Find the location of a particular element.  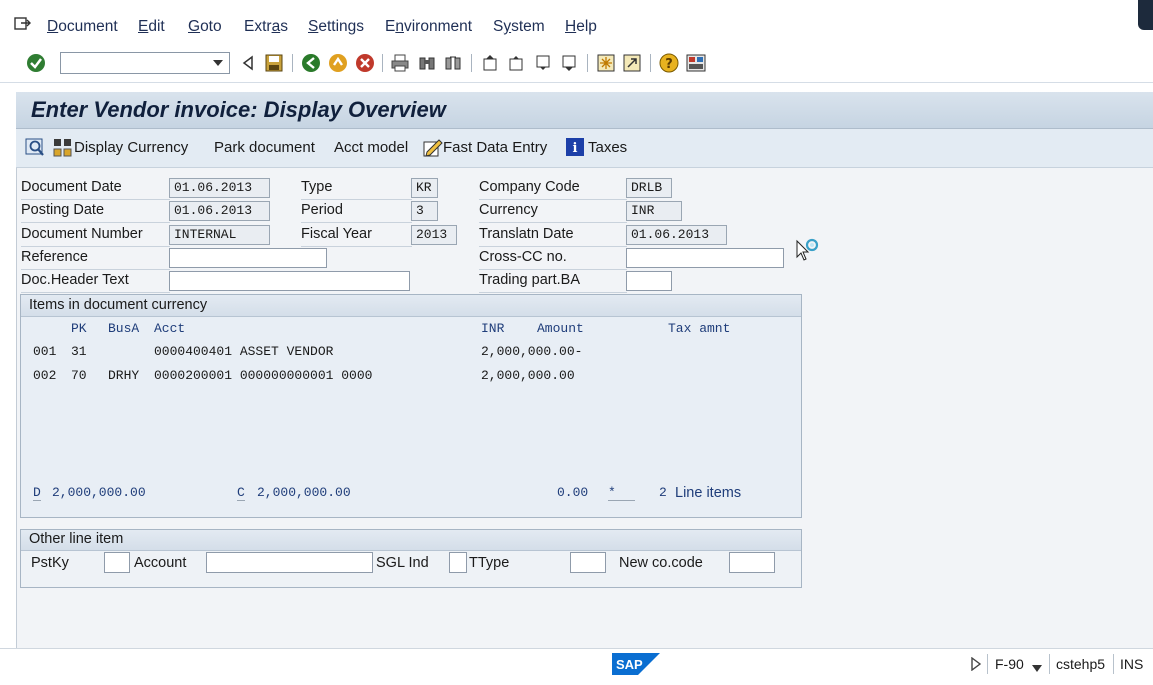

line-item-account: 0000200001 000000000001 0000 is located at coordinates (263, 375).